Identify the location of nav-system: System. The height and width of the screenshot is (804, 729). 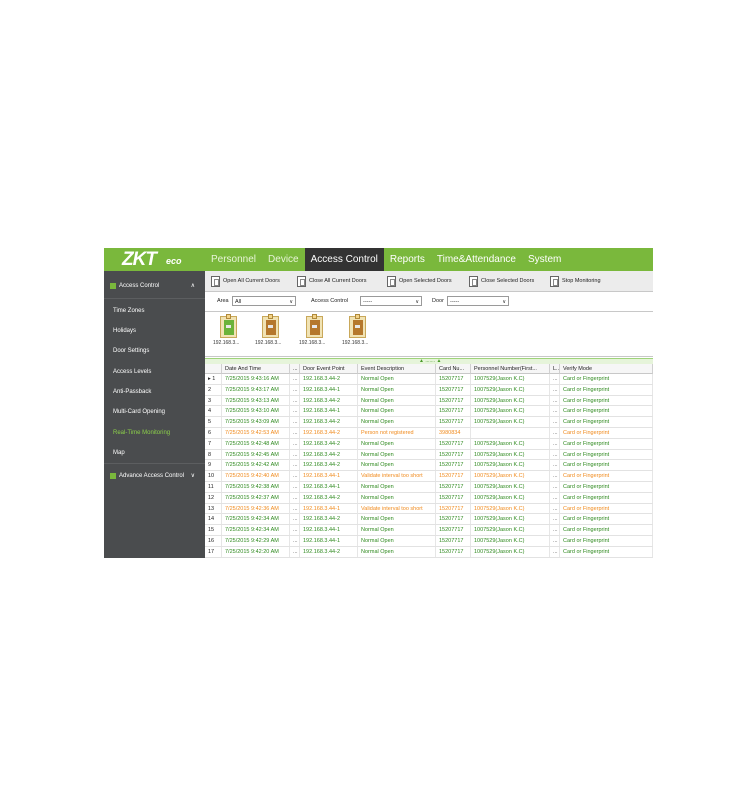
(544, 259).